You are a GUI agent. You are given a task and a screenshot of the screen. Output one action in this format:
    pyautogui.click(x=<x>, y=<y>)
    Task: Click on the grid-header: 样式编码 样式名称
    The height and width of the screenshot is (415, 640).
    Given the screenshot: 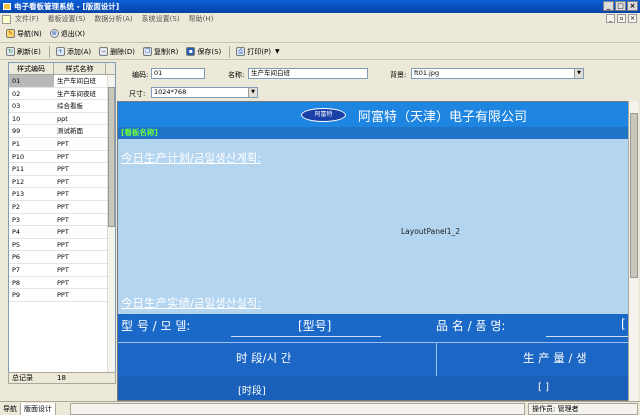 What is the action you would take?
    pyautogui.click(x=62, y=69)
    